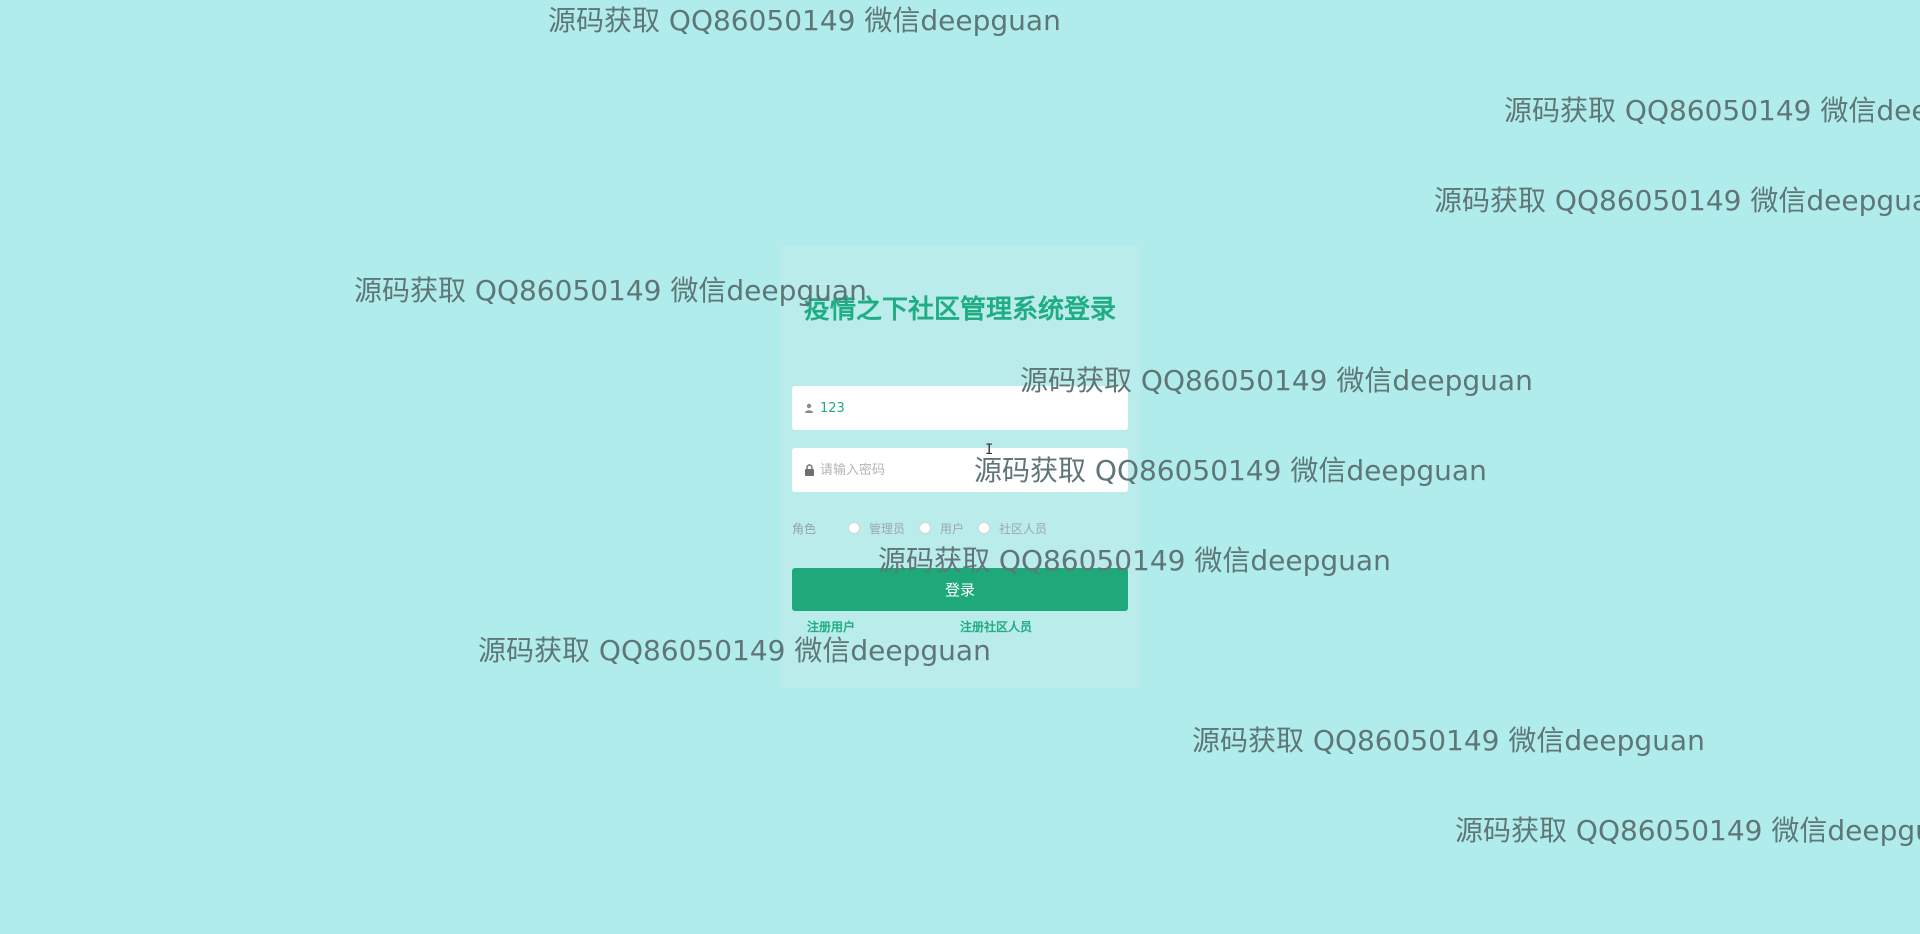  Describe the element at coordinates (809, 470) in the screenshot. I see `lock-icon` at that location.